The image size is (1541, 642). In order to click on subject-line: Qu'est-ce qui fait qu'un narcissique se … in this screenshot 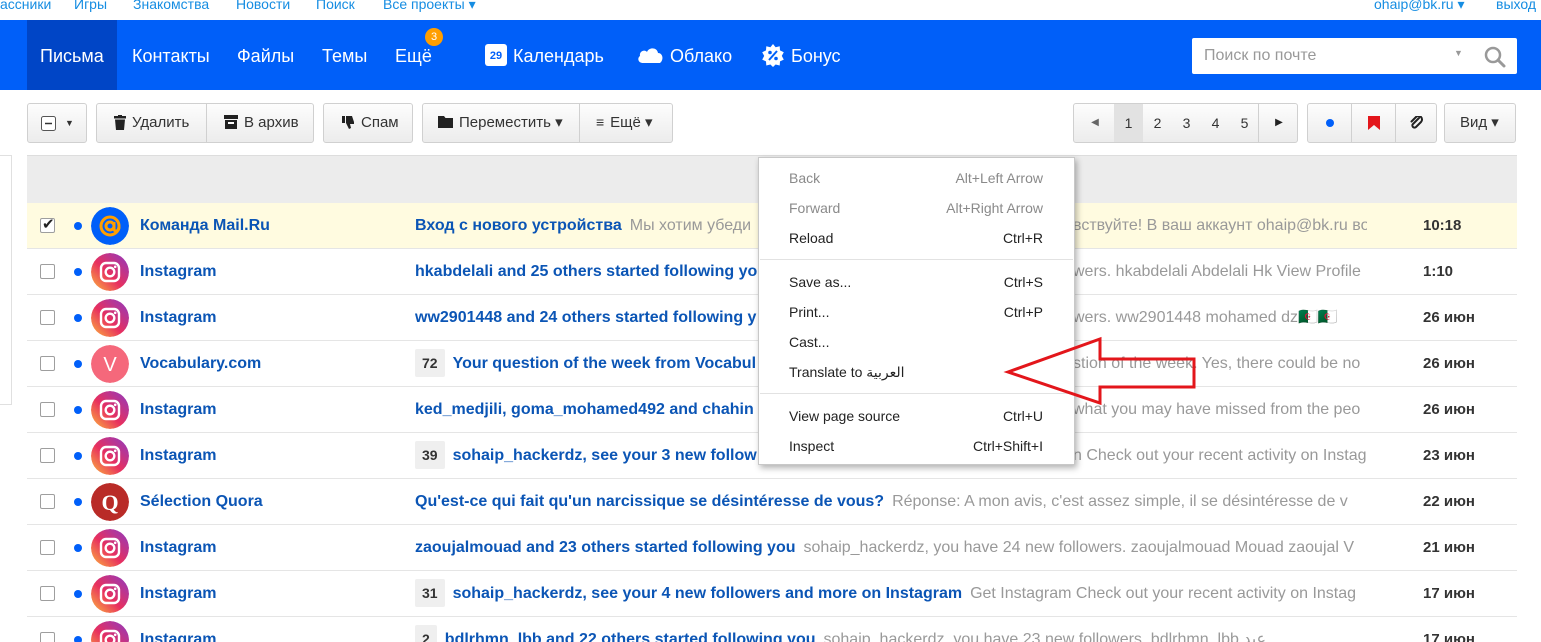, I will do `click(891, 501)`.